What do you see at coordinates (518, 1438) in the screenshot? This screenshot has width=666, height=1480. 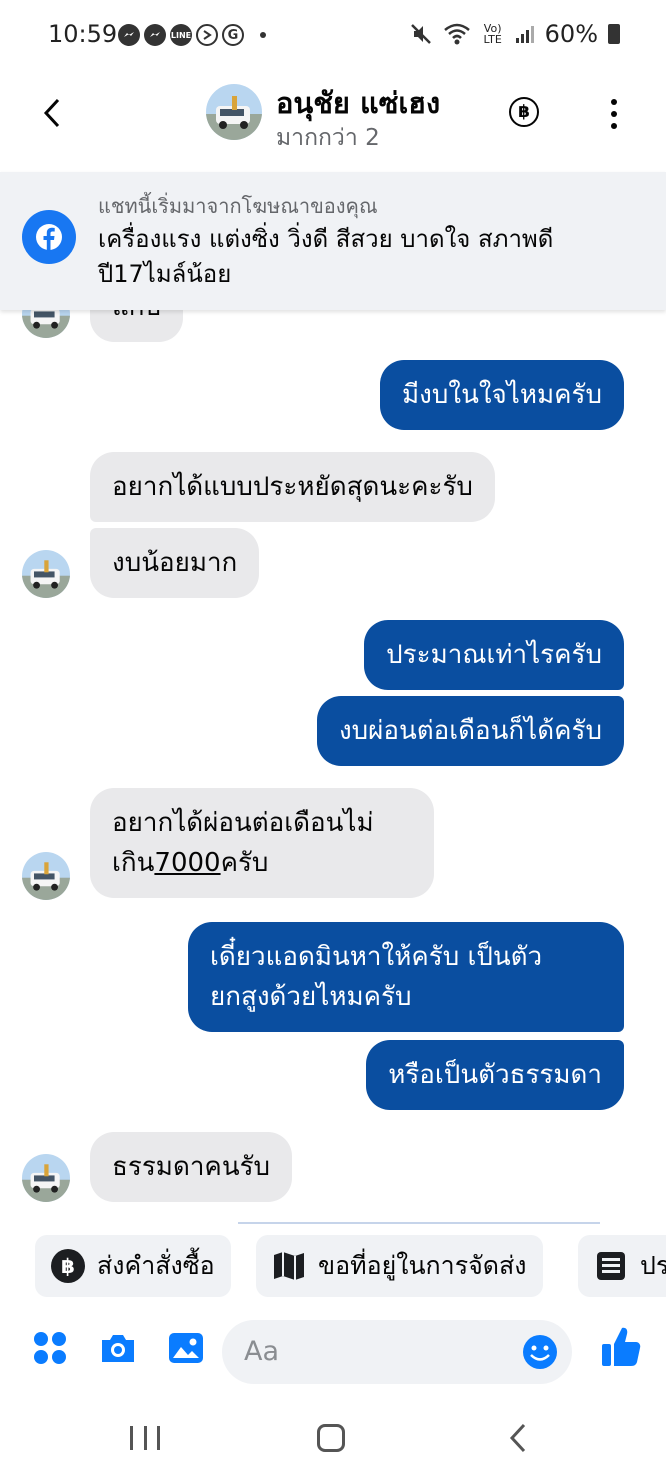 I see `system-back-icon` at bounding box center [518, 1438].